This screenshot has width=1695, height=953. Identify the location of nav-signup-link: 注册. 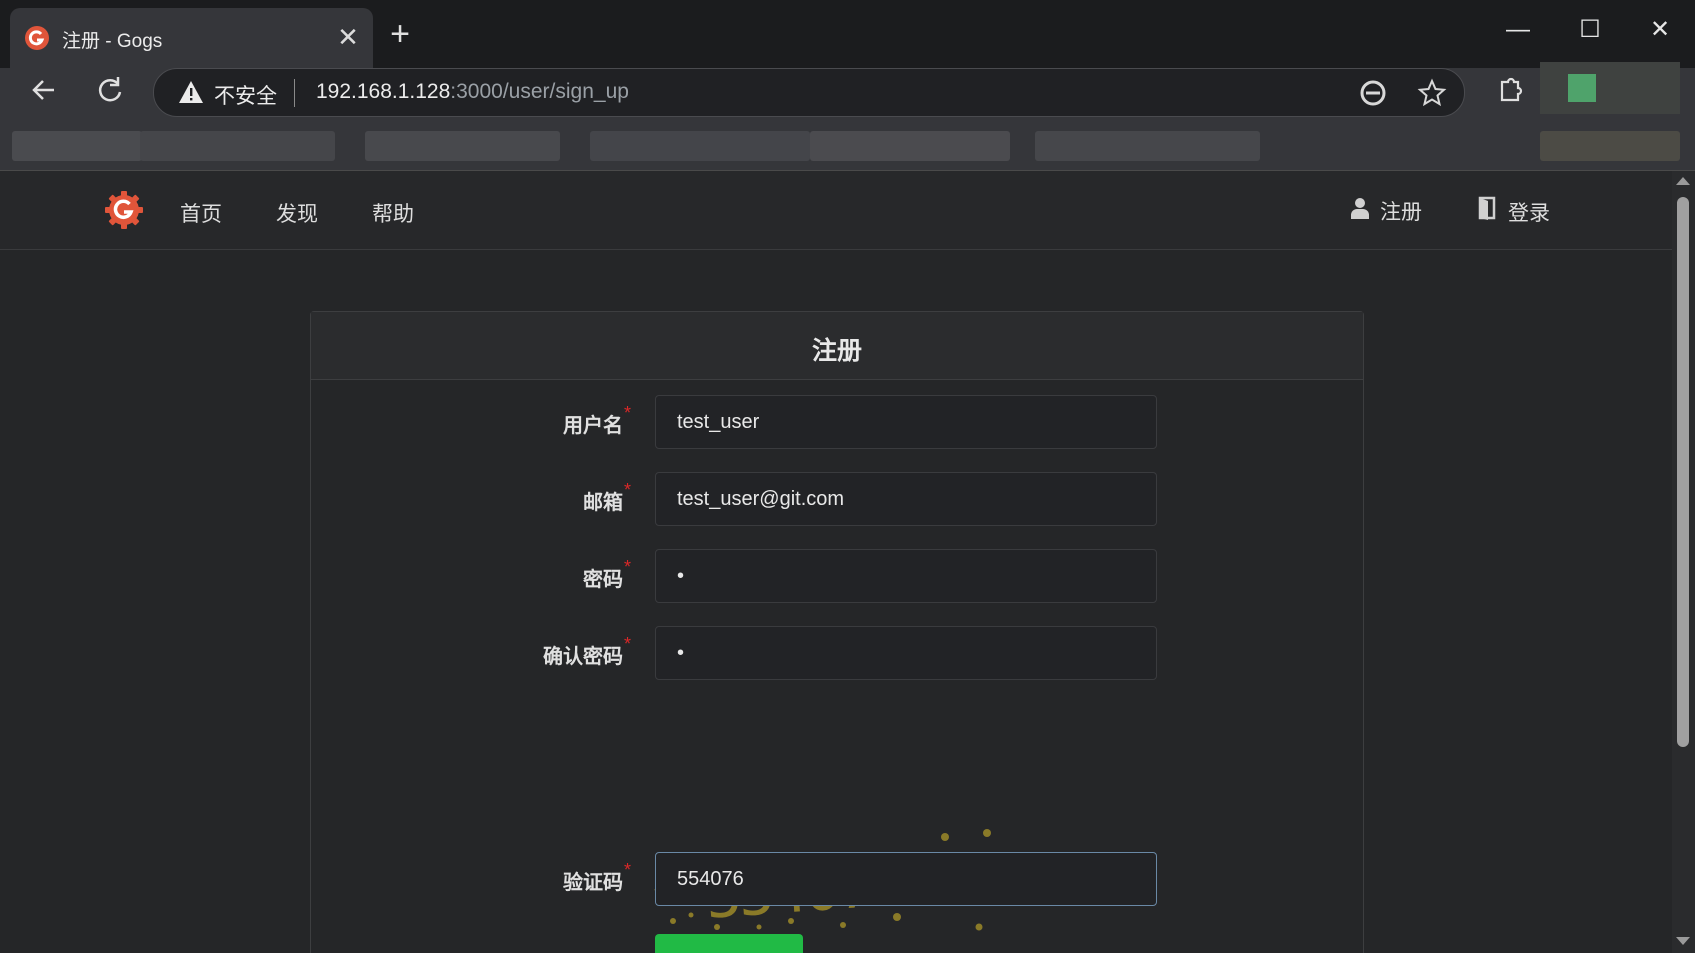
(1386, 211).